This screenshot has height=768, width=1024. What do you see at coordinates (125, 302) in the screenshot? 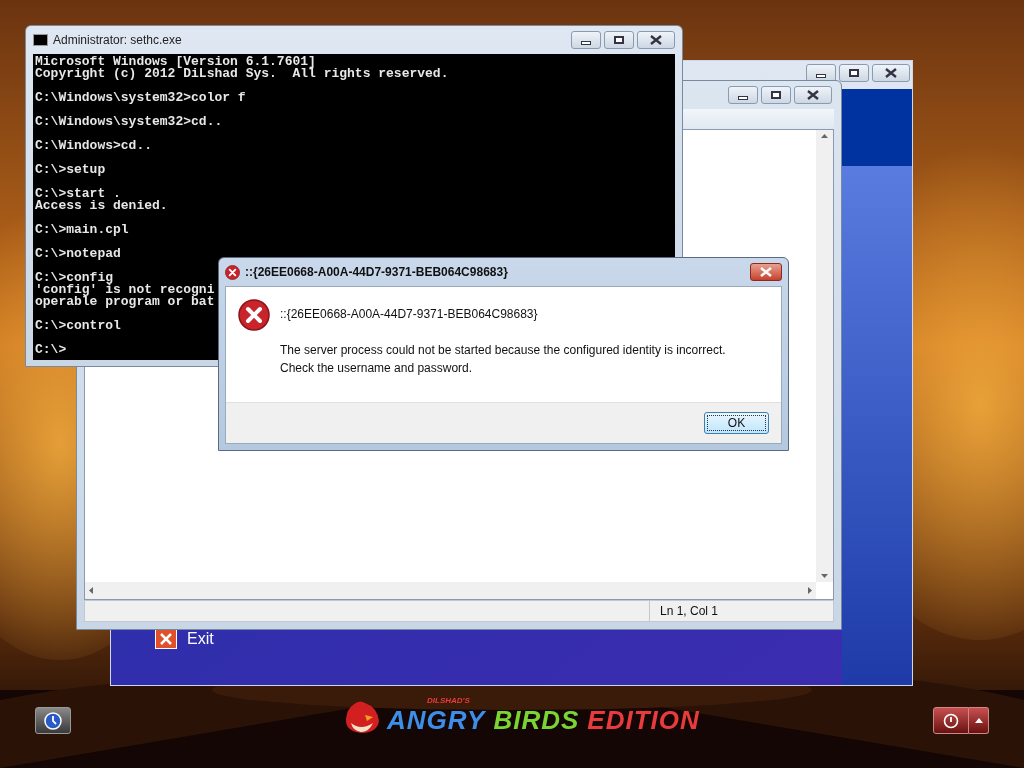
I see `console-line: operable program or bat` at bounding box center [125, 302].